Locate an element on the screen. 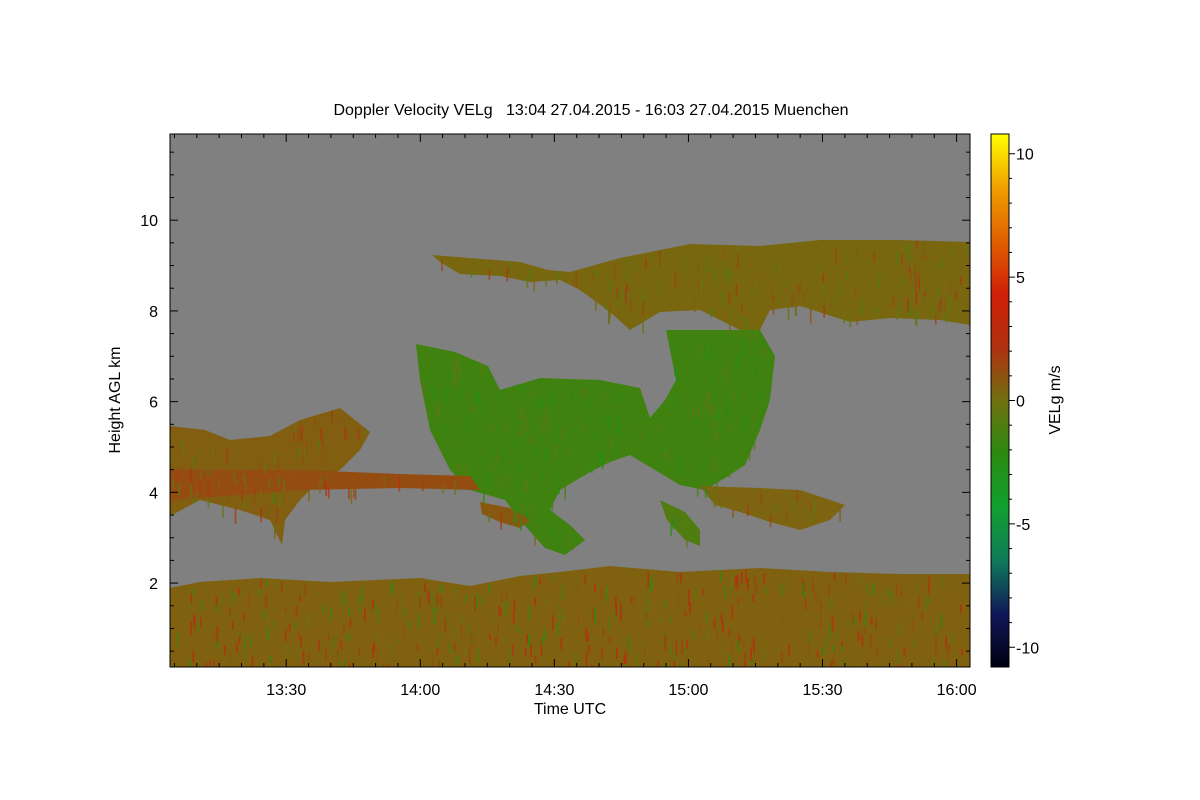 The width and height of the screenshot is (1200, 800). y-tick-label: 10 is located at coordinates (149, 221).